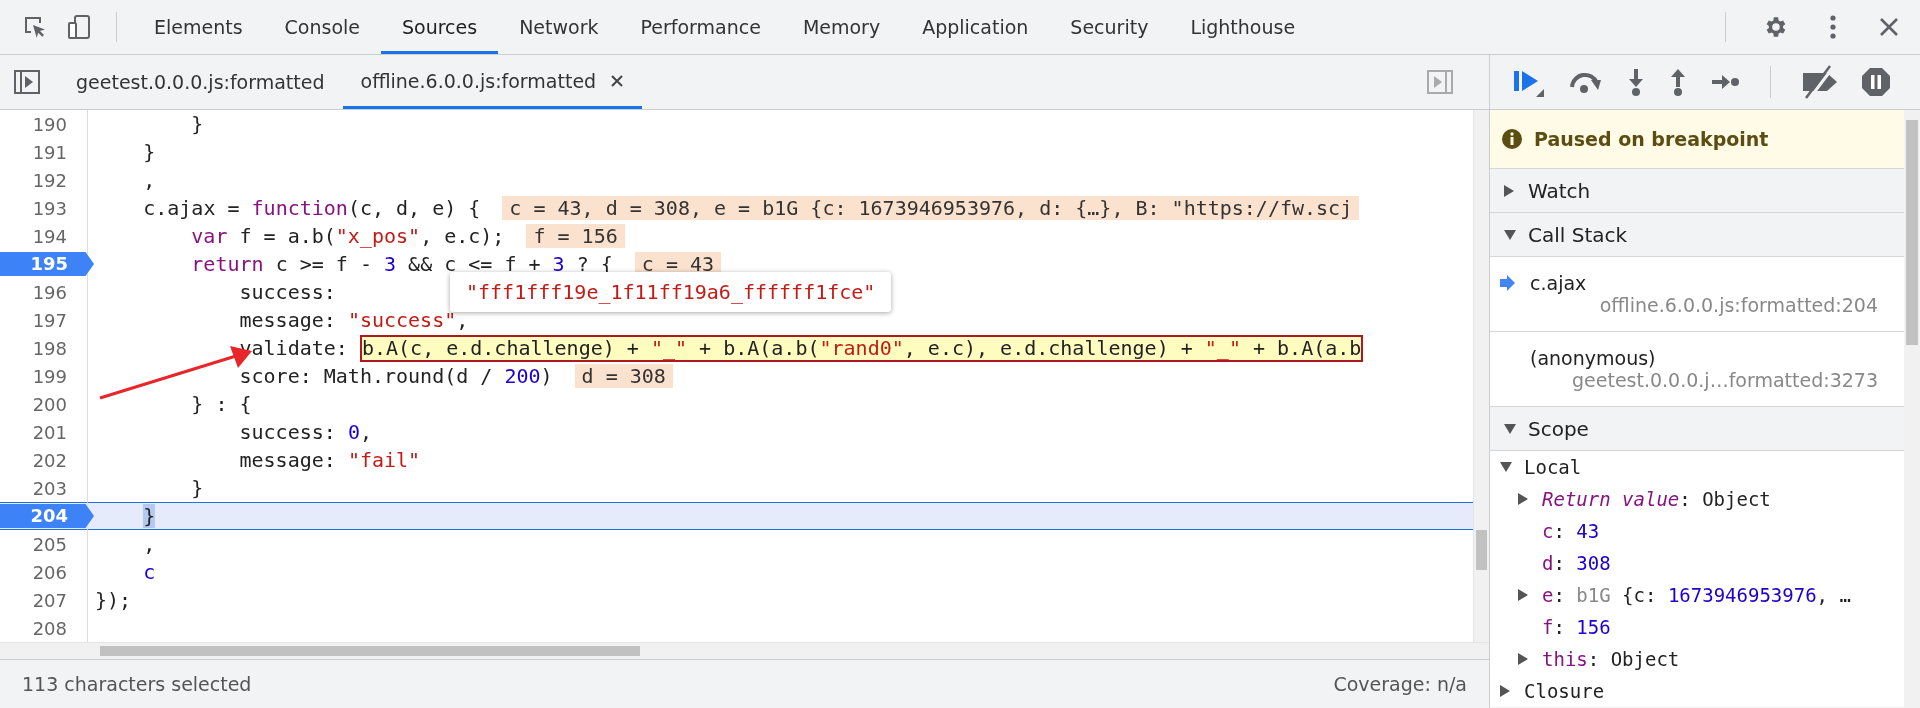  I want to click on inline-value: c = 43, d = 308, e = b1G {c: 1673946953976, d: {…}, B: "https://fw.scj, so click(931, 208).